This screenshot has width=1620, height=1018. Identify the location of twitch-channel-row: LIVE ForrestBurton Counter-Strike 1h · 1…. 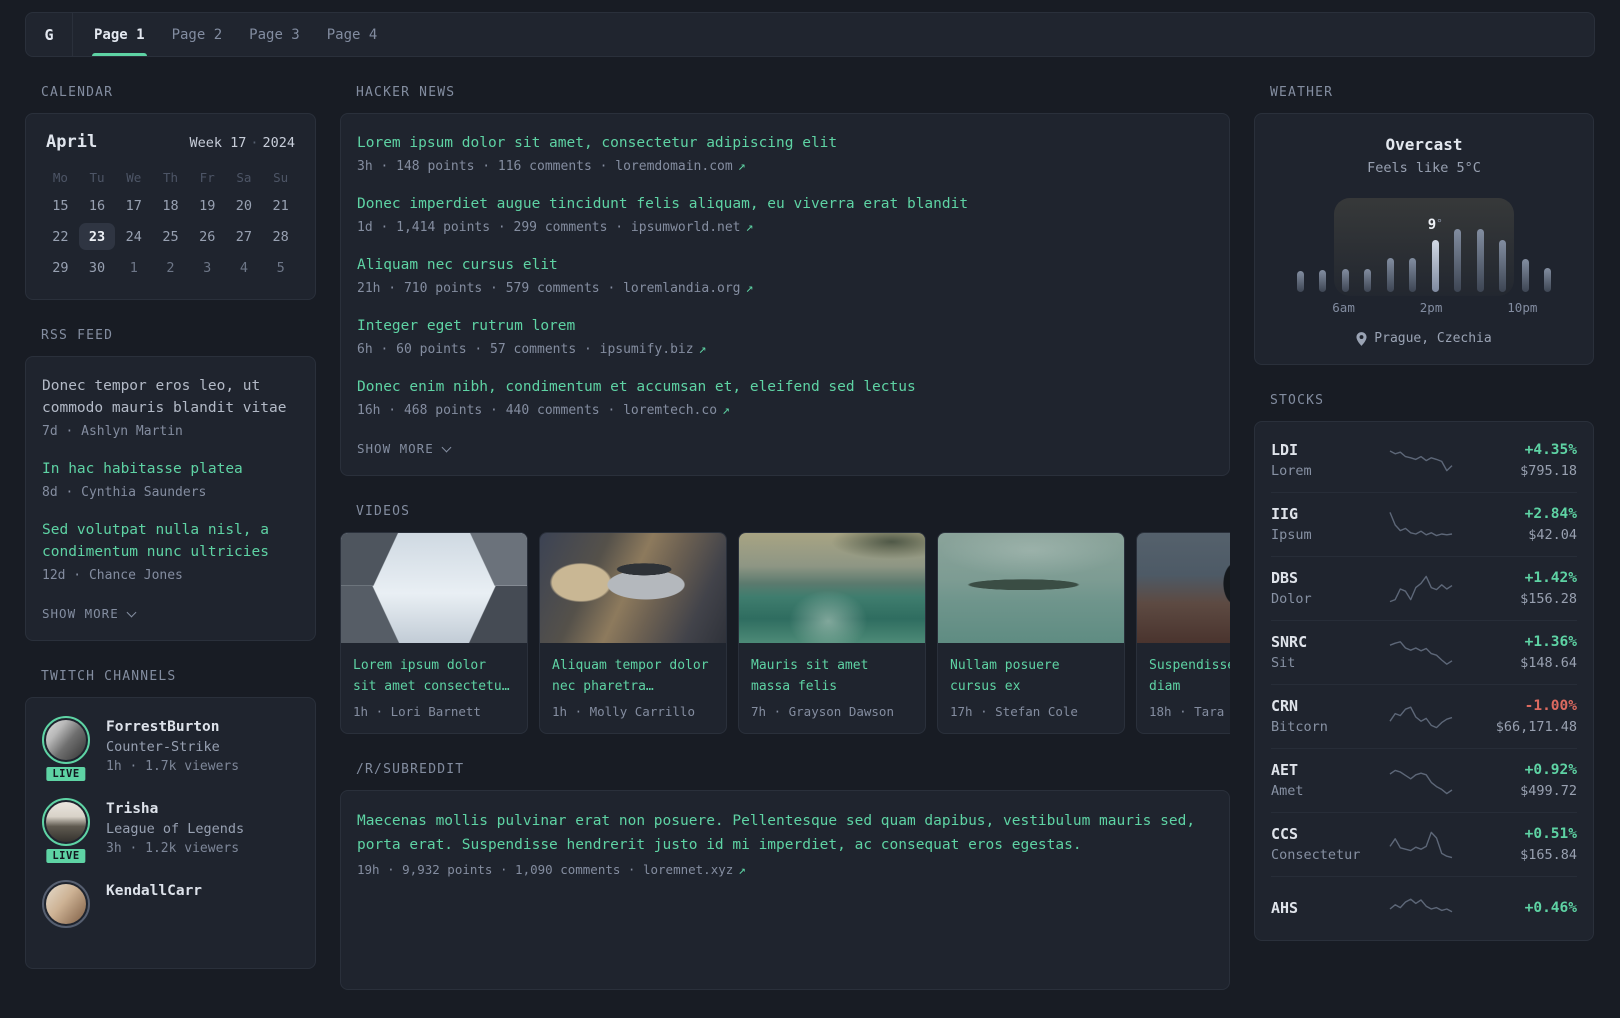
(170, 750).